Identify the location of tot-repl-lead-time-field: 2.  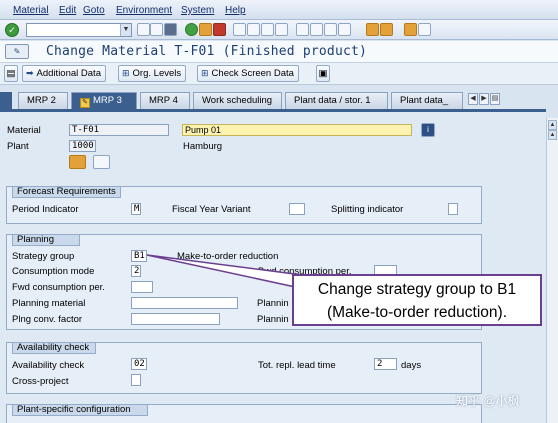
(385, 364).